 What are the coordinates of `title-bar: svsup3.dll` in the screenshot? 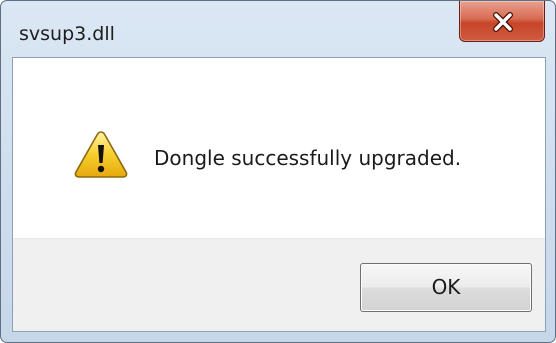 It's located at (278, 23).